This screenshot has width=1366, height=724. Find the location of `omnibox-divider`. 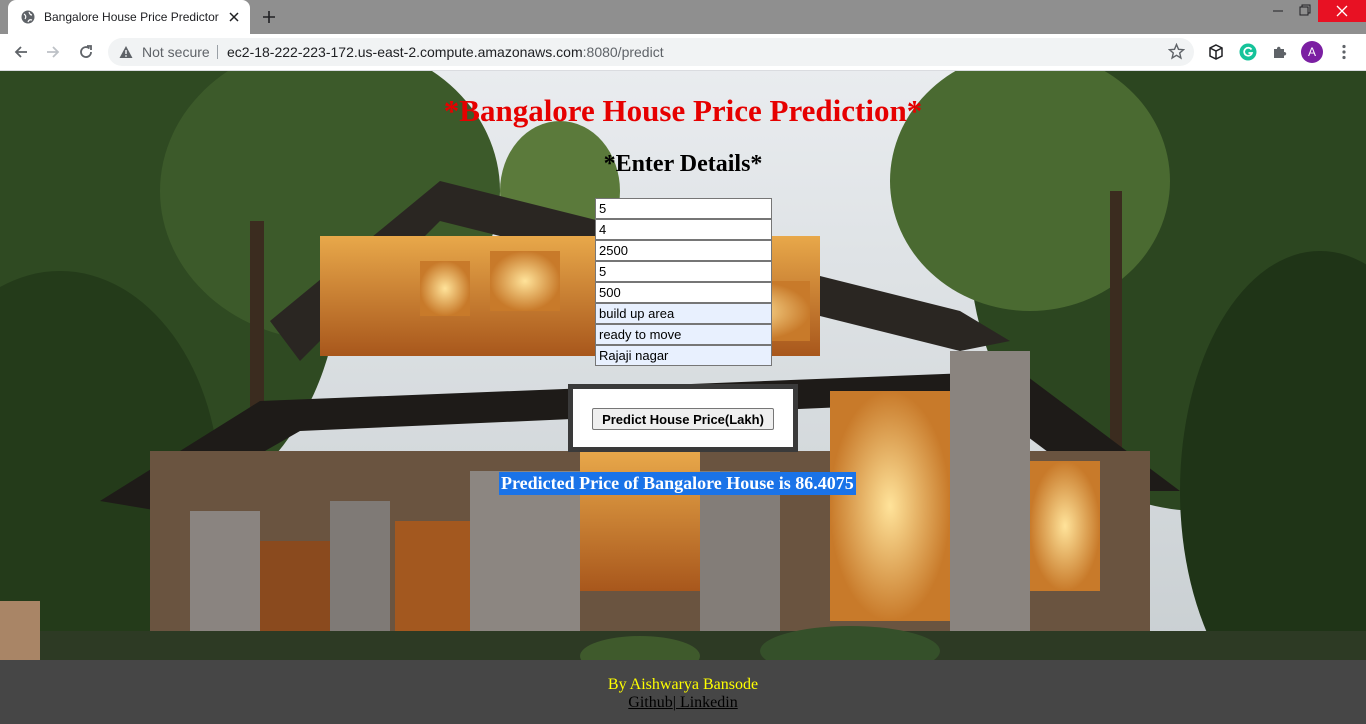

omnibox-divider is located at coordinates (217, 52).